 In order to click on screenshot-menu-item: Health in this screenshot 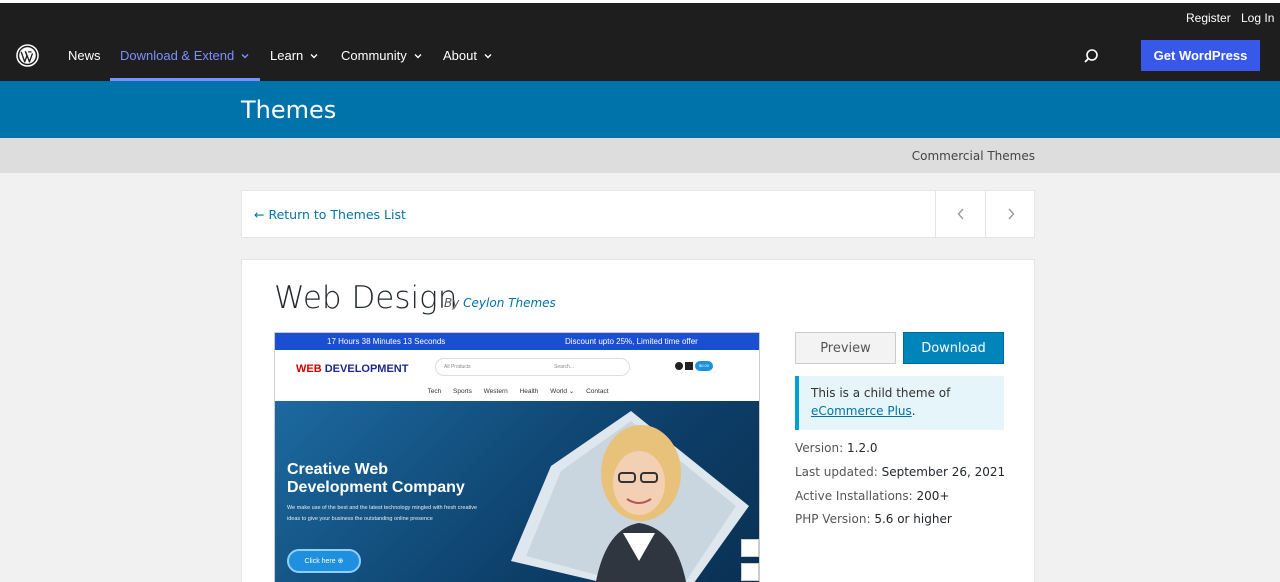, I will do `click(529, 391)`.